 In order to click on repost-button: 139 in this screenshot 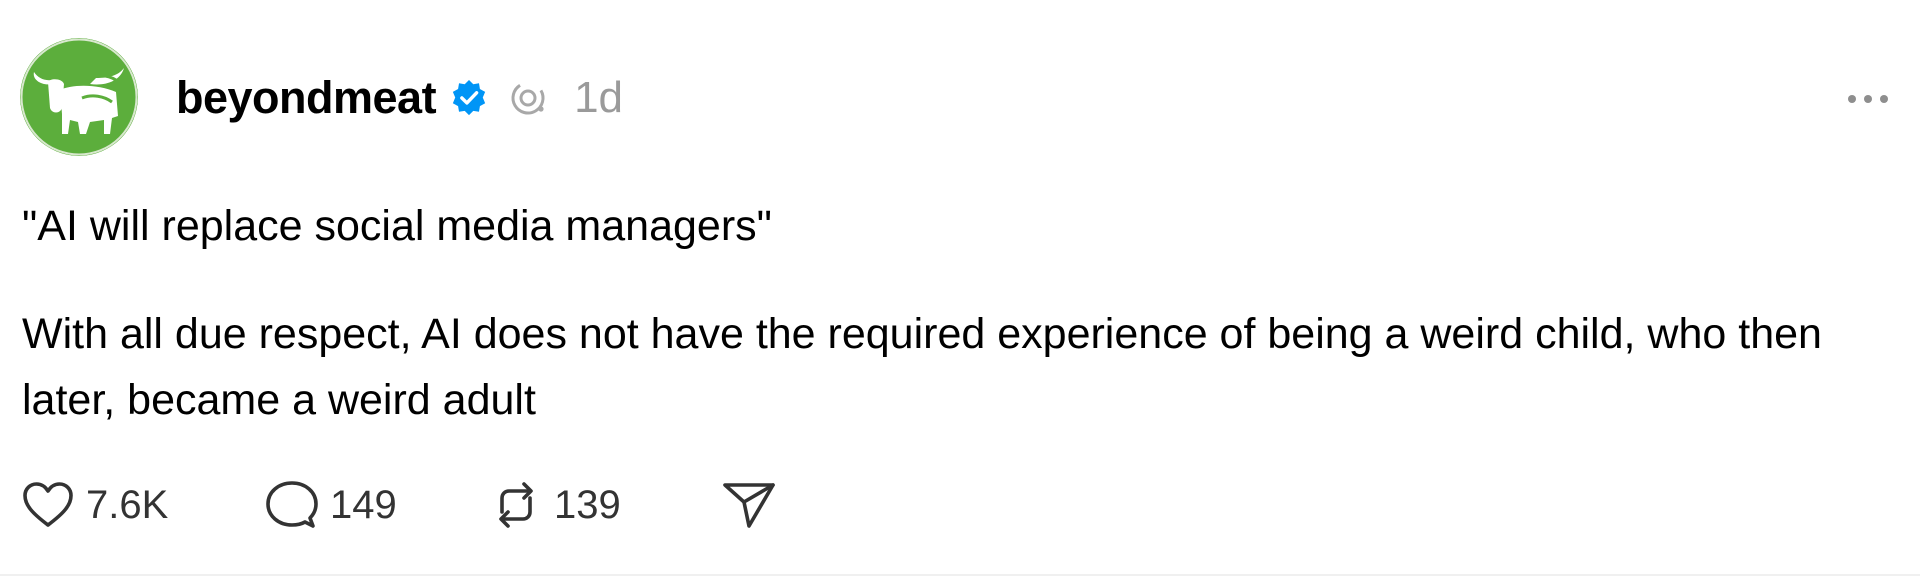, I will do `click(606, 505)`.